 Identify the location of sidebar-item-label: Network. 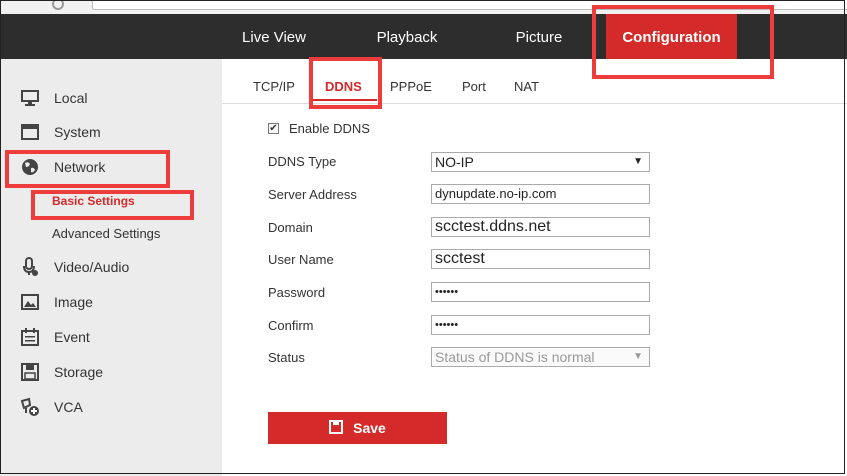
(80, 167).